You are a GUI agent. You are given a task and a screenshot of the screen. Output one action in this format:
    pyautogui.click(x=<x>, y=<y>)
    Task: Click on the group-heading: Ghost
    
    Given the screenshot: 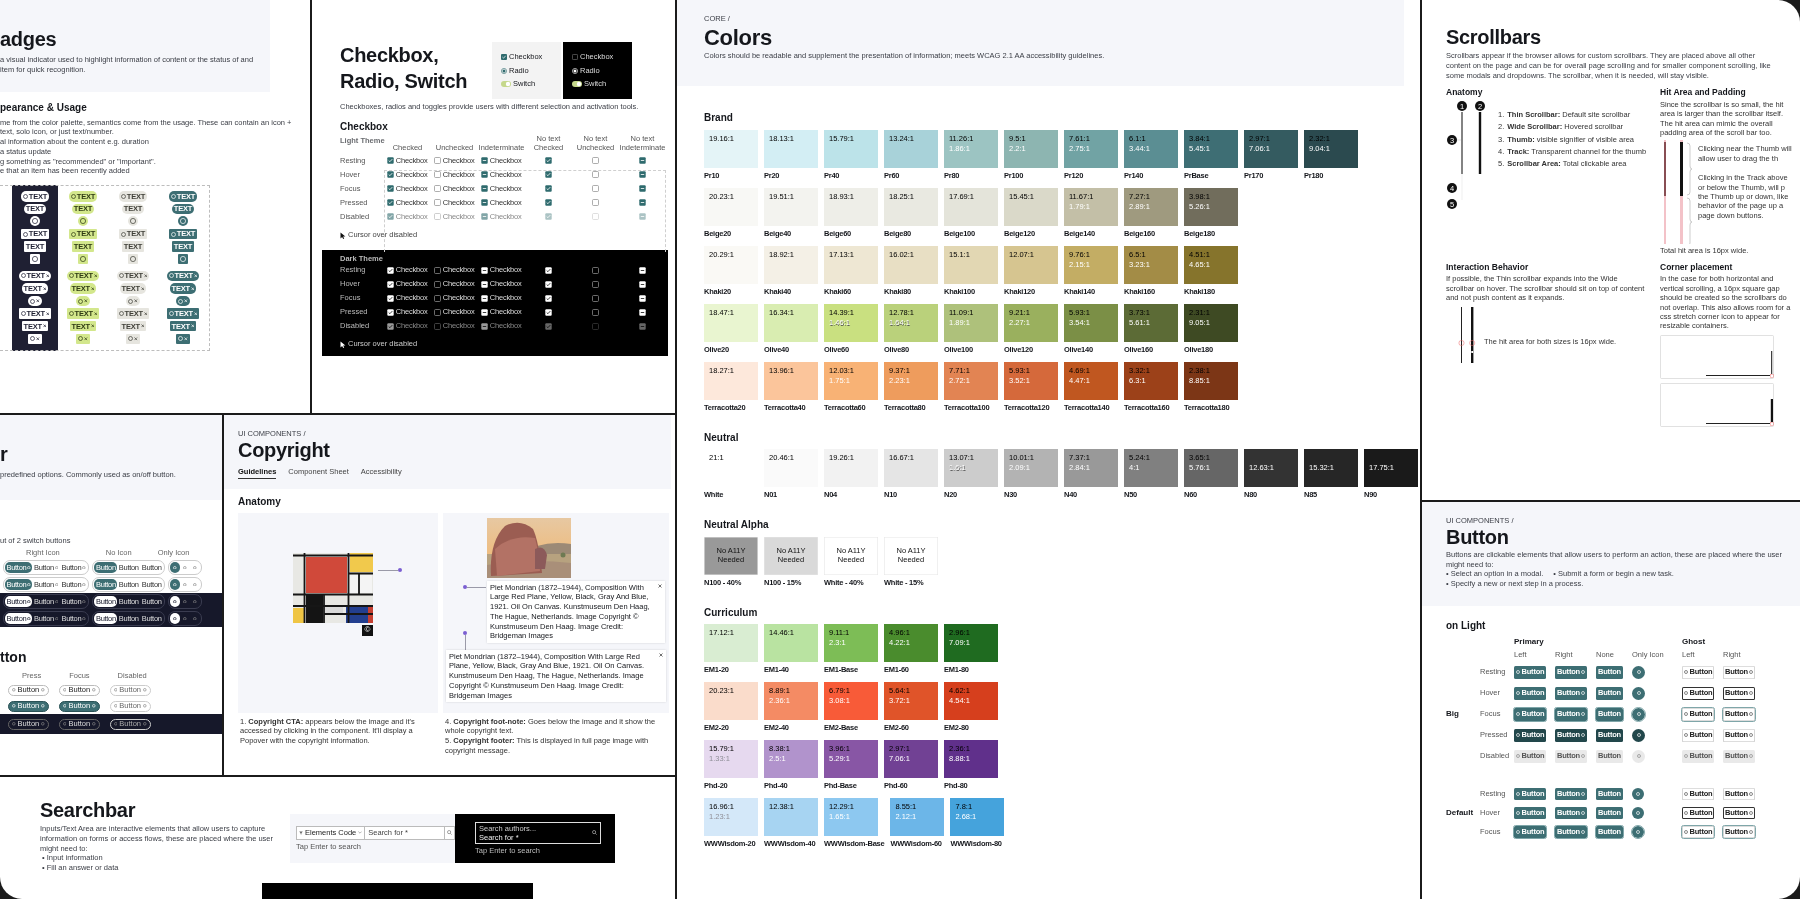 What is the action you would take?
    pyautogui.click(x=1694, y=642)
    